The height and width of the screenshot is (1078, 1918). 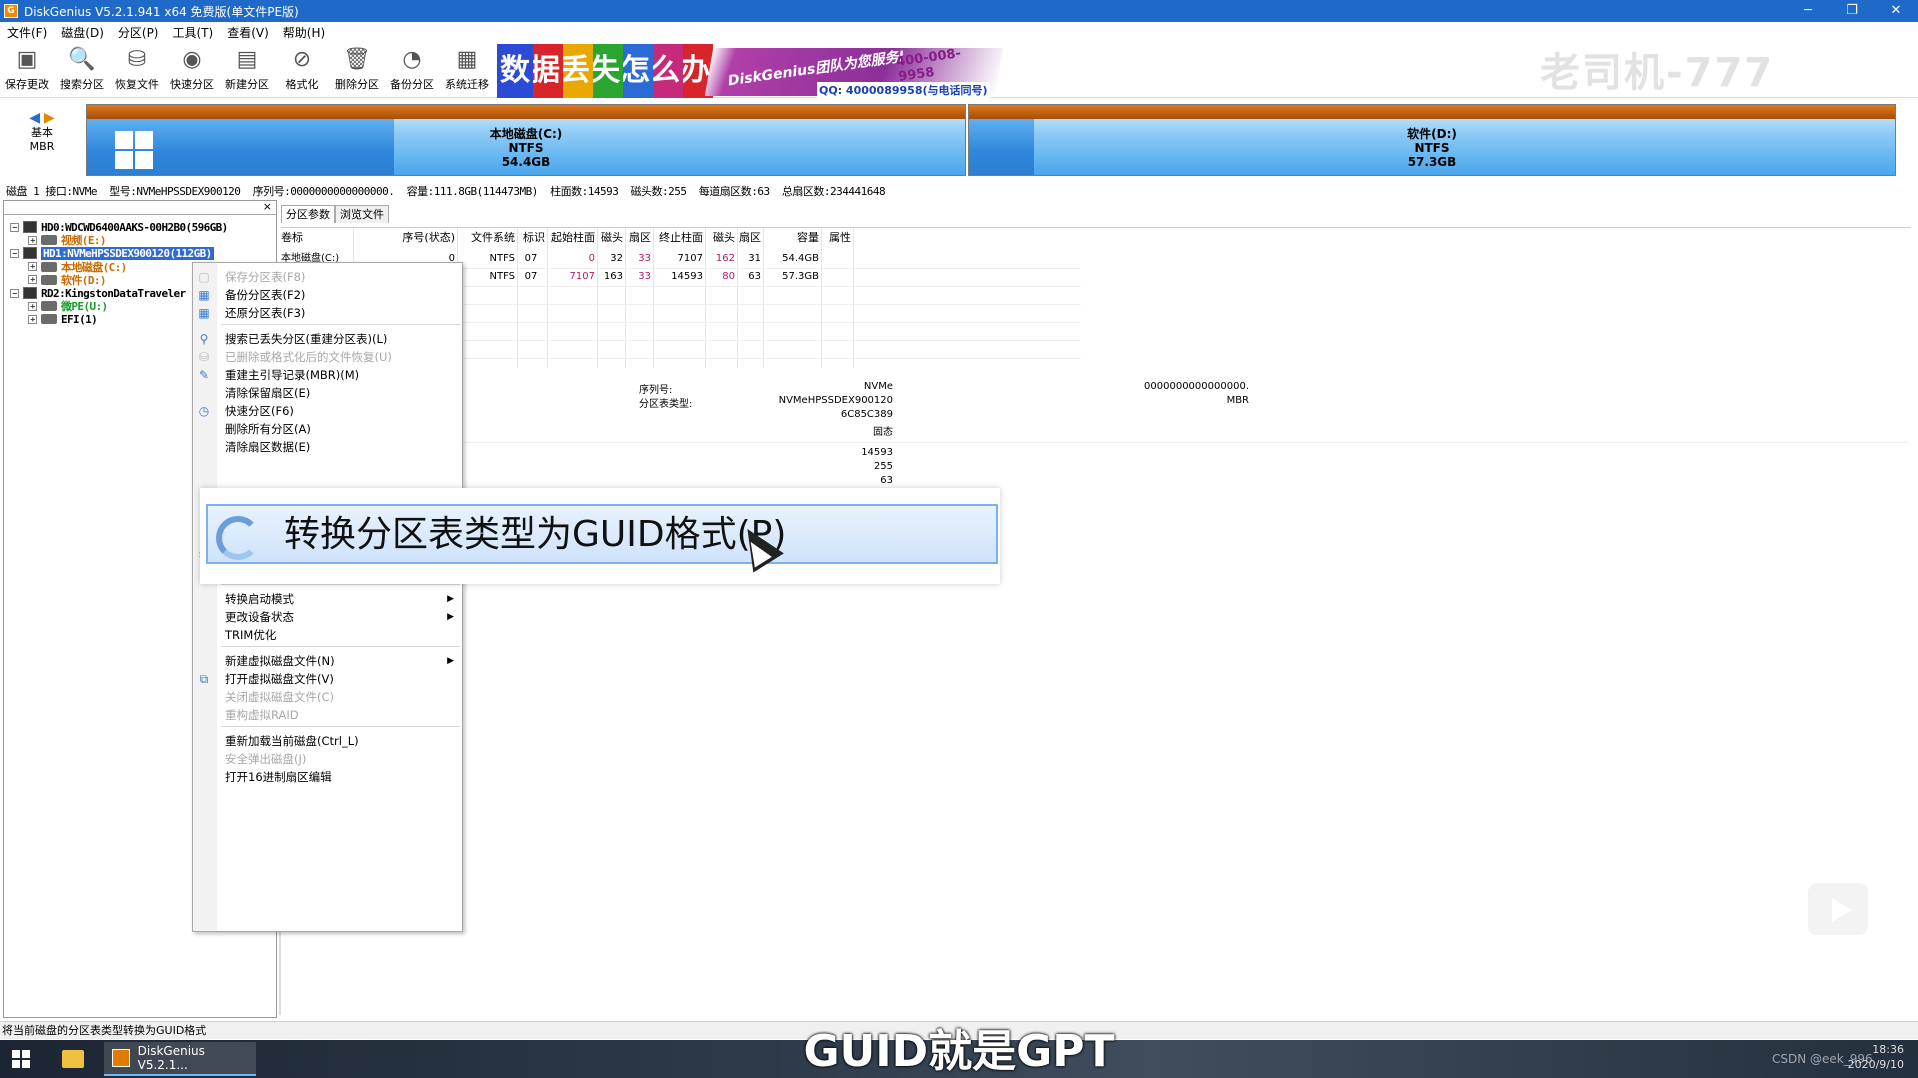 What do you see at coordinates (959, 1051) in the screenshot?
I see `video-subtitle: GUID就是GPT` at bounding box center [959, 1051].